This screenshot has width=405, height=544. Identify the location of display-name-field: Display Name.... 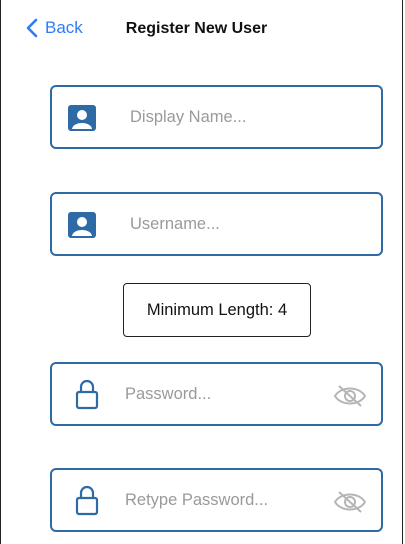
(216, 117).